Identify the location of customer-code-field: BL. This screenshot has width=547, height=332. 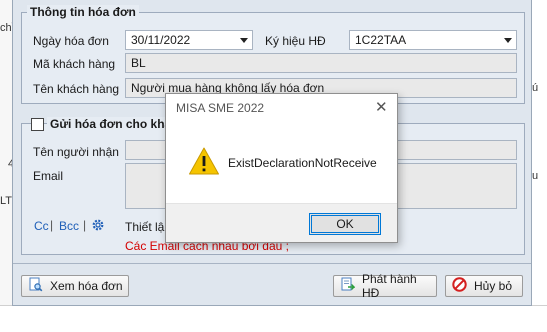
(321, 63).